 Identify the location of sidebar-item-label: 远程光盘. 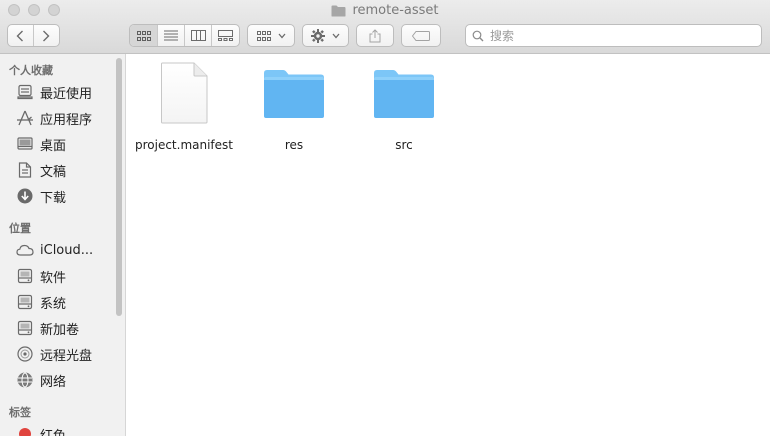
(66, 356).